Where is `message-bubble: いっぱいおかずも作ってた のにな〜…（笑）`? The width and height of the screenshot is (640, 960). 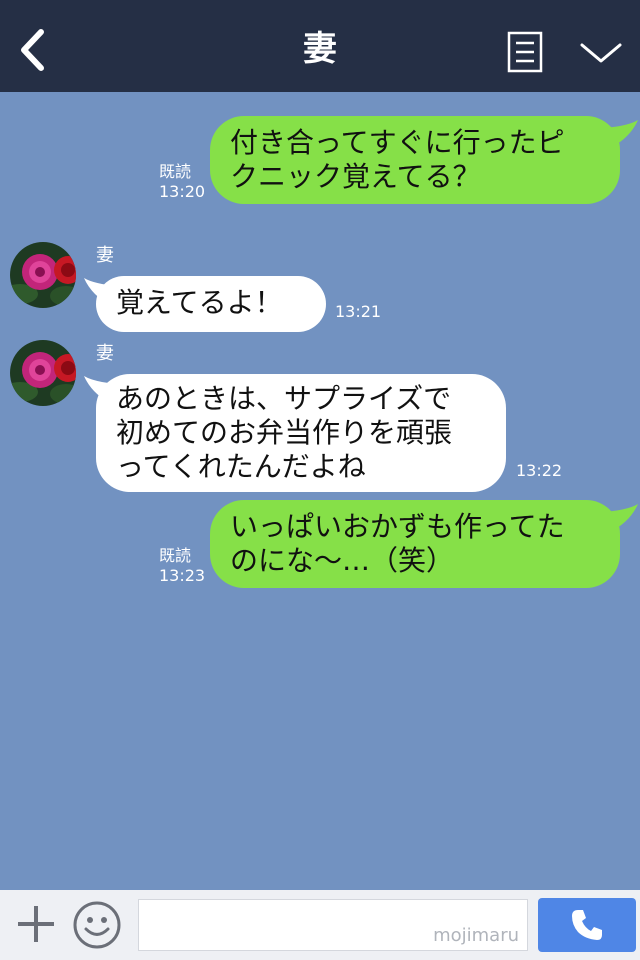
message-bubble: いっぱいおかずも作ってた のにな〜…（笑） is located at coordinates (415, 544).